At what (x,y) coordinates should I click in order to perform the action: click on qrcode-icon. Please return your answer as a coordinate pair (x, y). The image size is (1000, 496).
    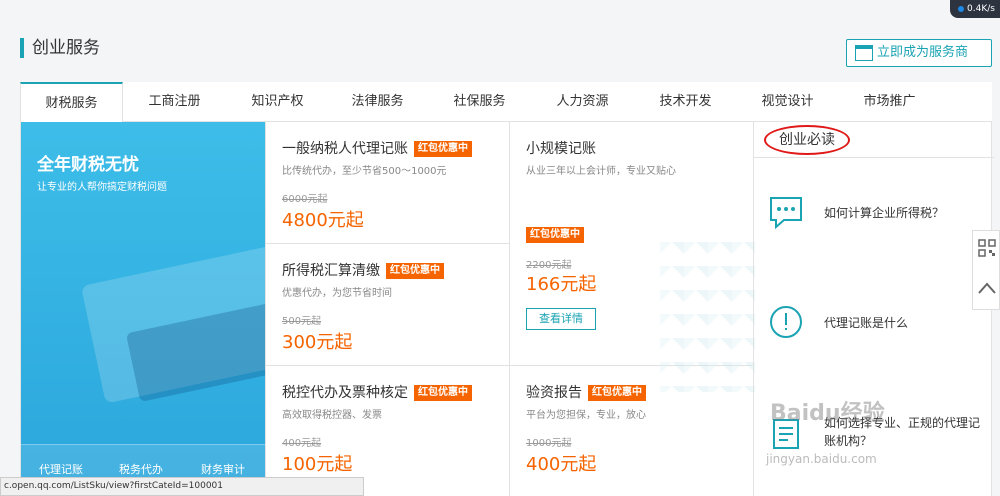
    Looking at the image, I should click on (987, 248).